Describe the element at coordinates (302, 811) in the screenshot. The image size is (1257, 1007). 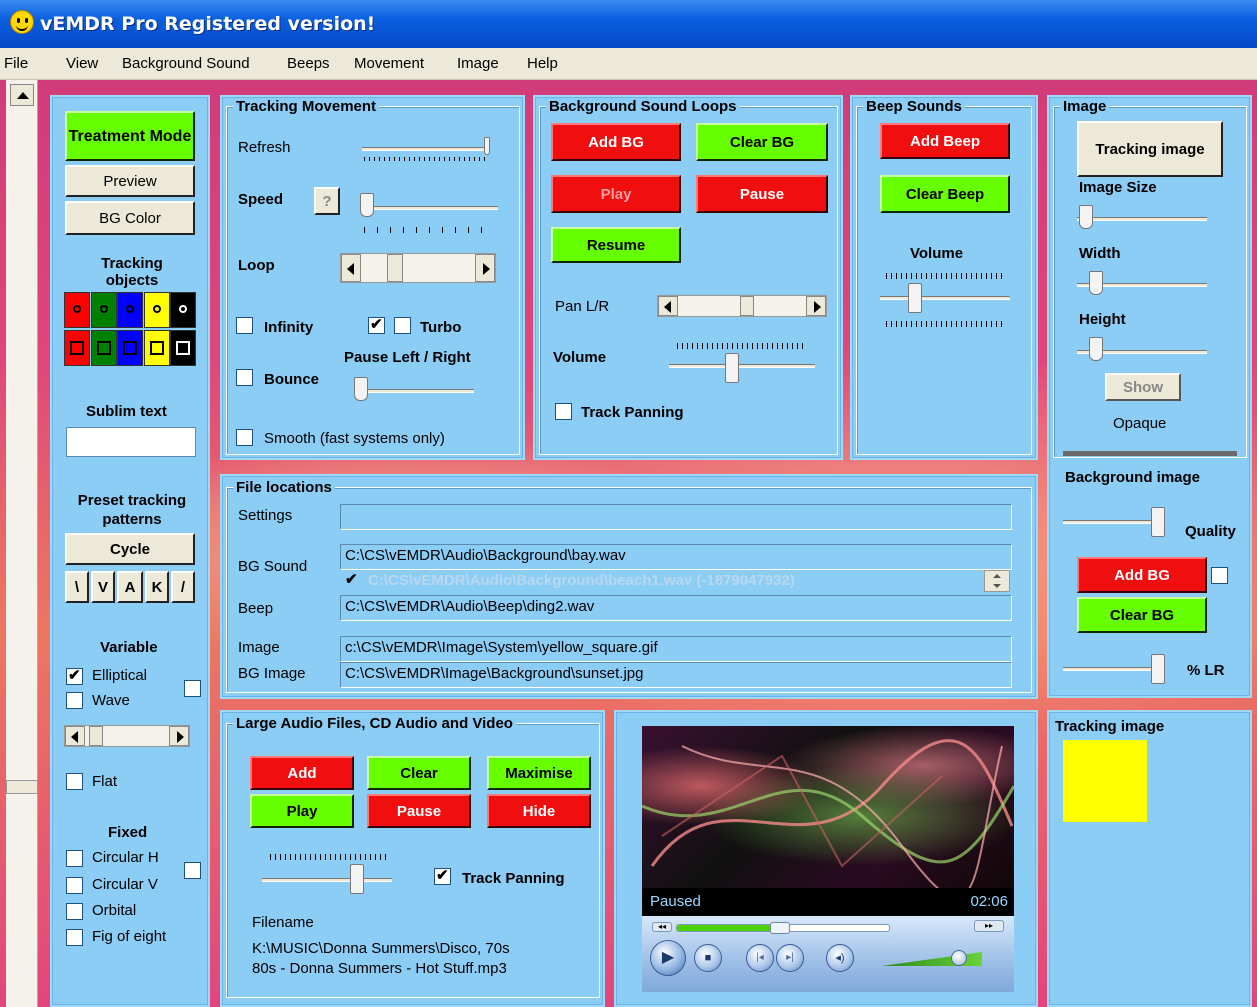
I see `large-play-button: Play` at that location.